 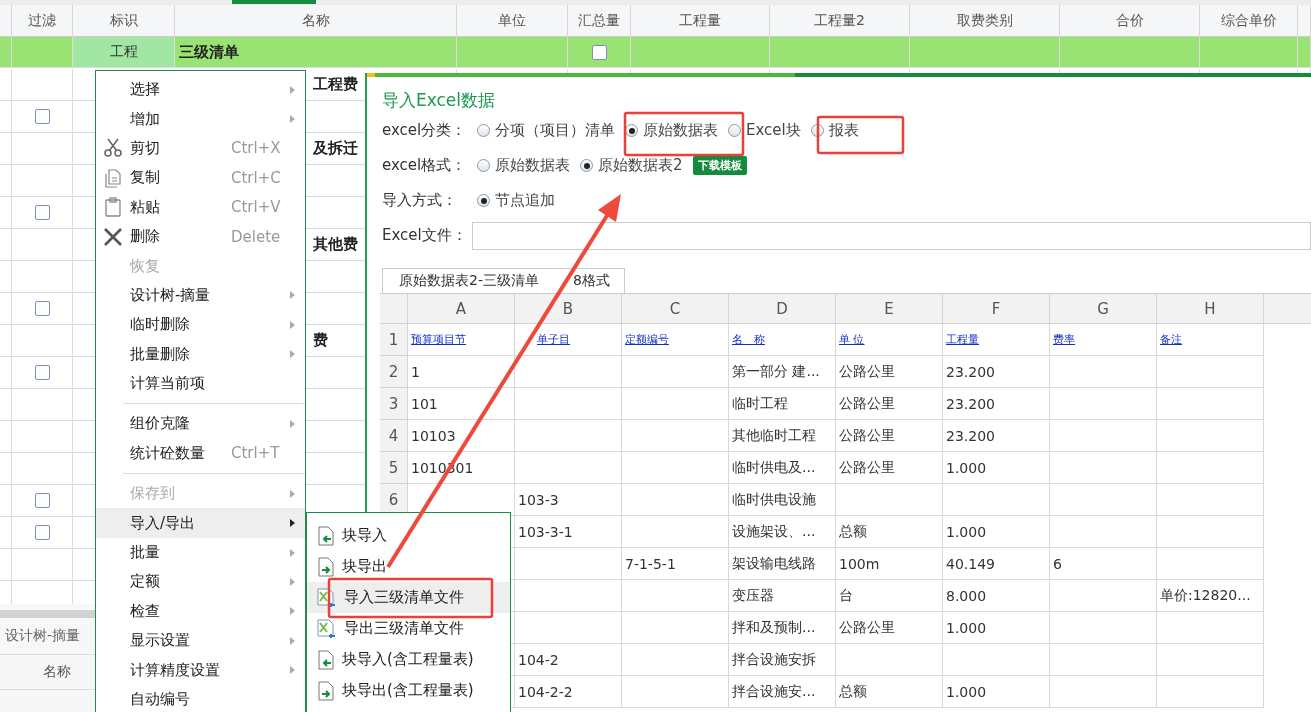 What do you see at coordinates (461, 372) in the screenshot?
I see `table-cell: 1` at bounding box center [461, 372].